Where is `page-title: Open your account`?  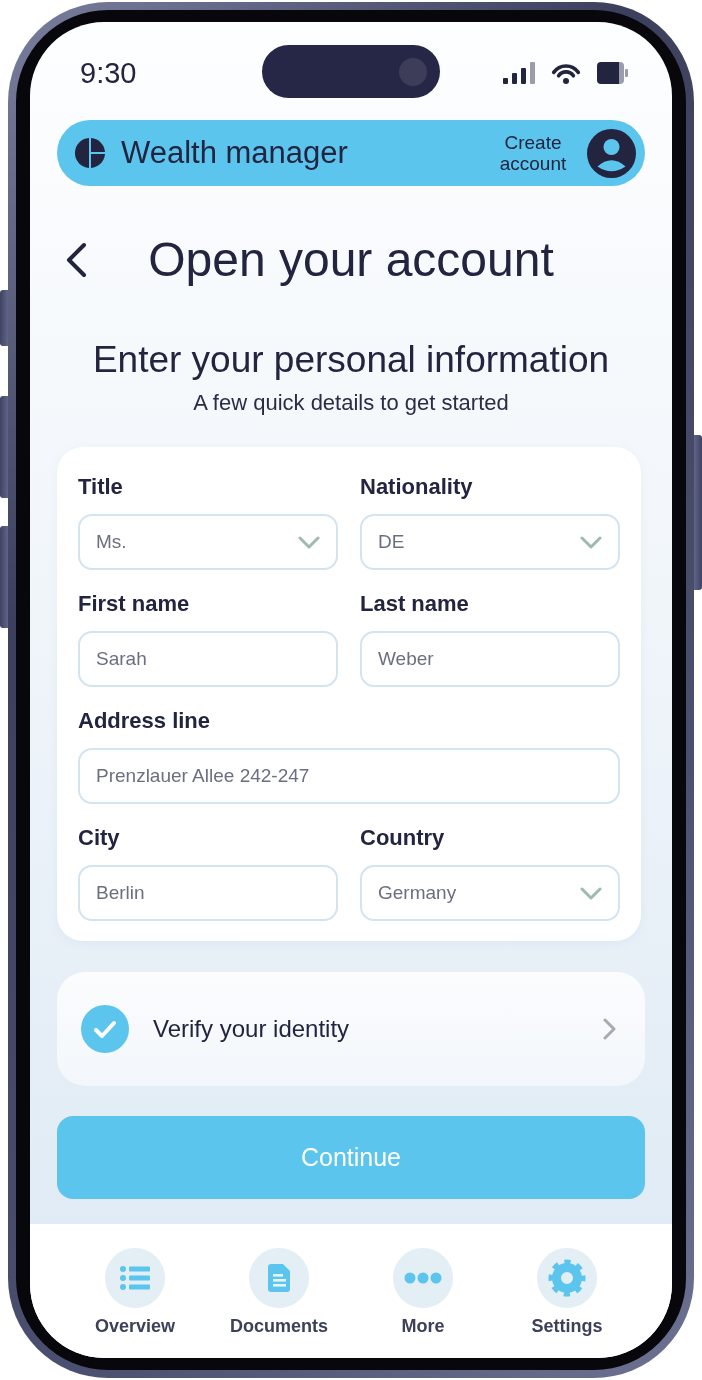 page-title: Open your account is located at coordinates (351, 260).